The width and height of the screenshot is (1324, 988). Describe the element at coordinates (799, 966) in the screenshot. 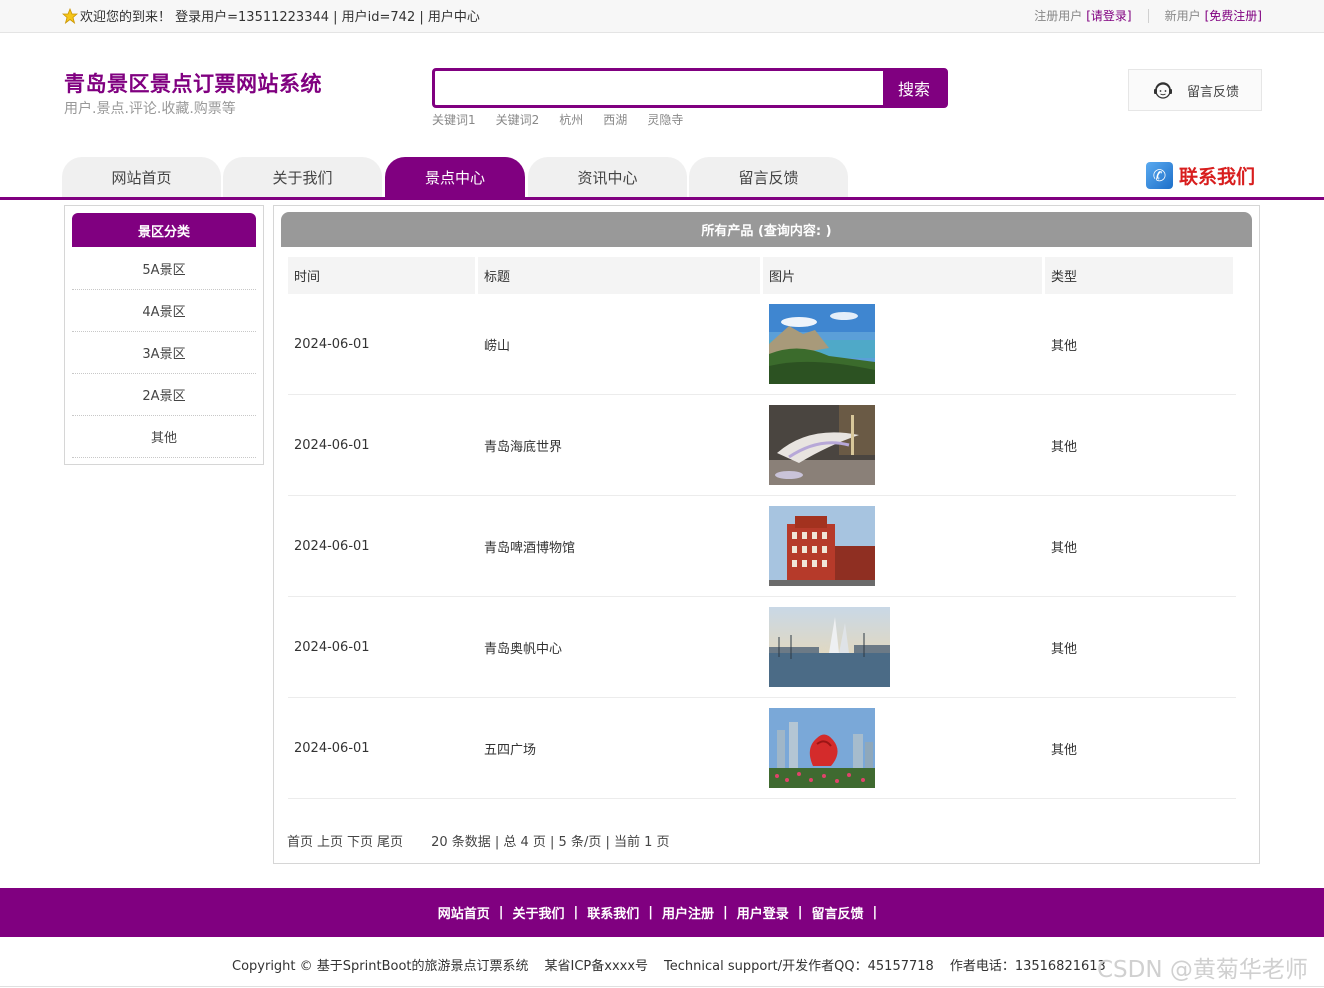

I see `support-text: Technical support/开发作者QQ：45157718` at that location.